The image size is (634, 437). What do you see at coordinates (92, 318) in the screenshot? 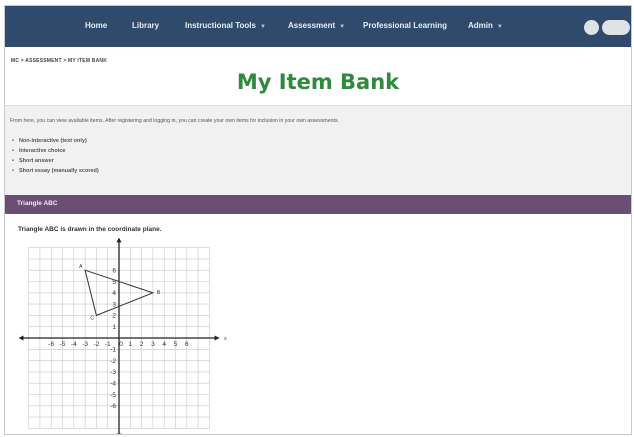
I see `vertex-label-c: C` at bounding box center [92, 318].